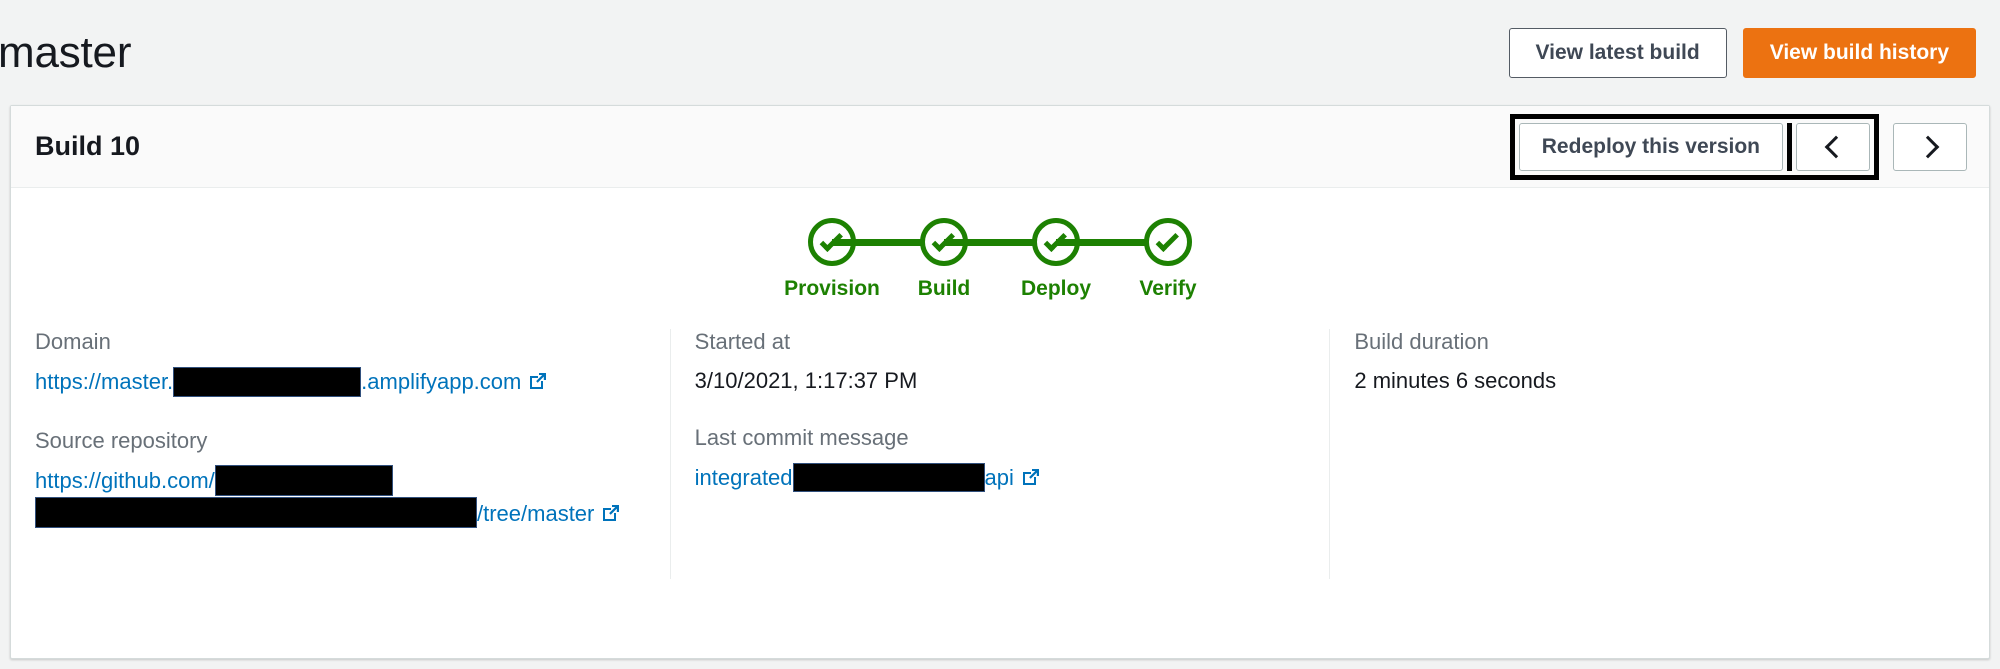 The width and height of the screenshot is (2000, 669). I want to click on build-duration-label: Build duration, so click(1421, 341).